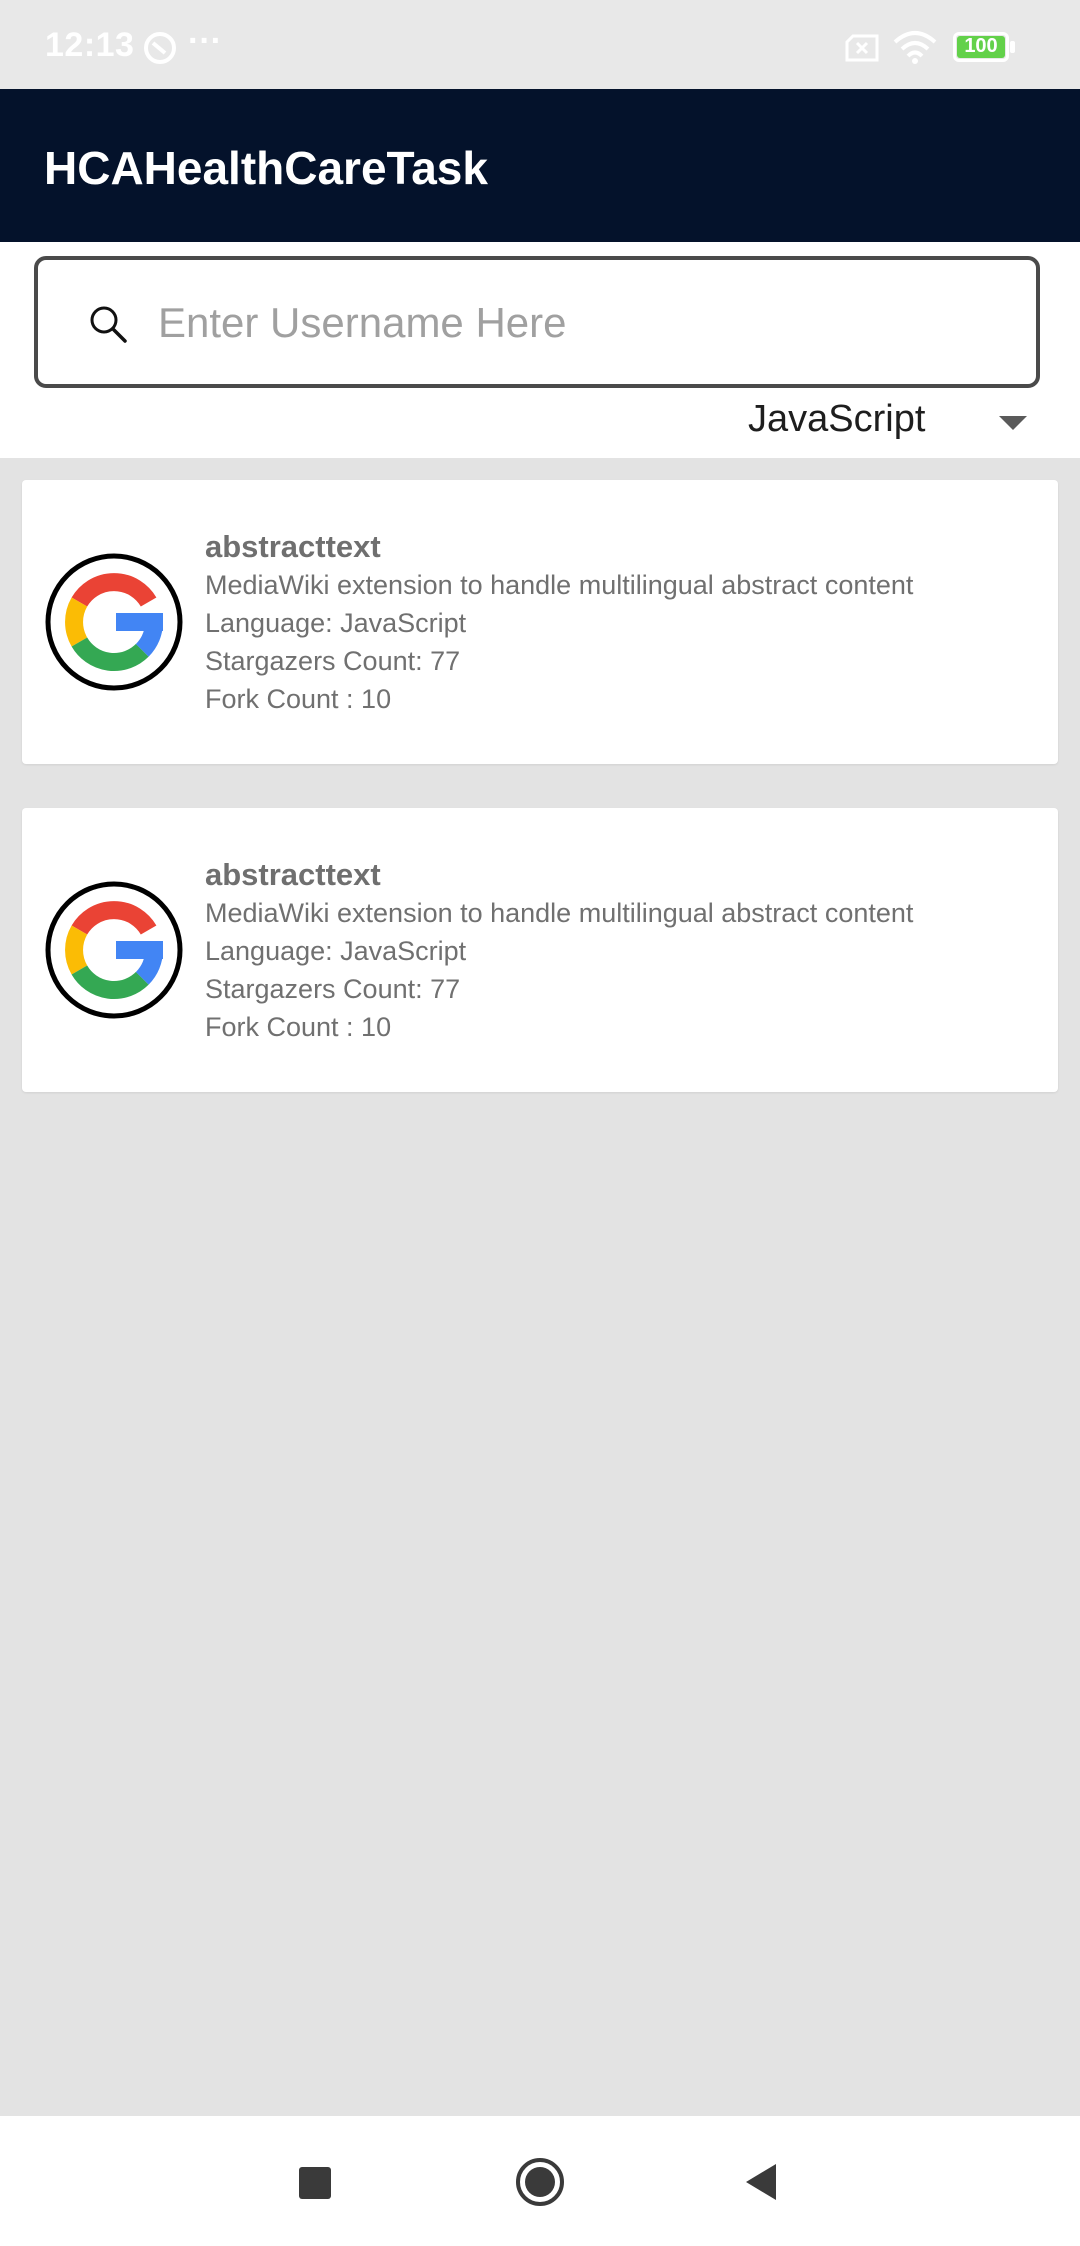 The width and height of the screenshot is (1080, 2246). I want to click on battery-icon: 100, so click(984, 47).